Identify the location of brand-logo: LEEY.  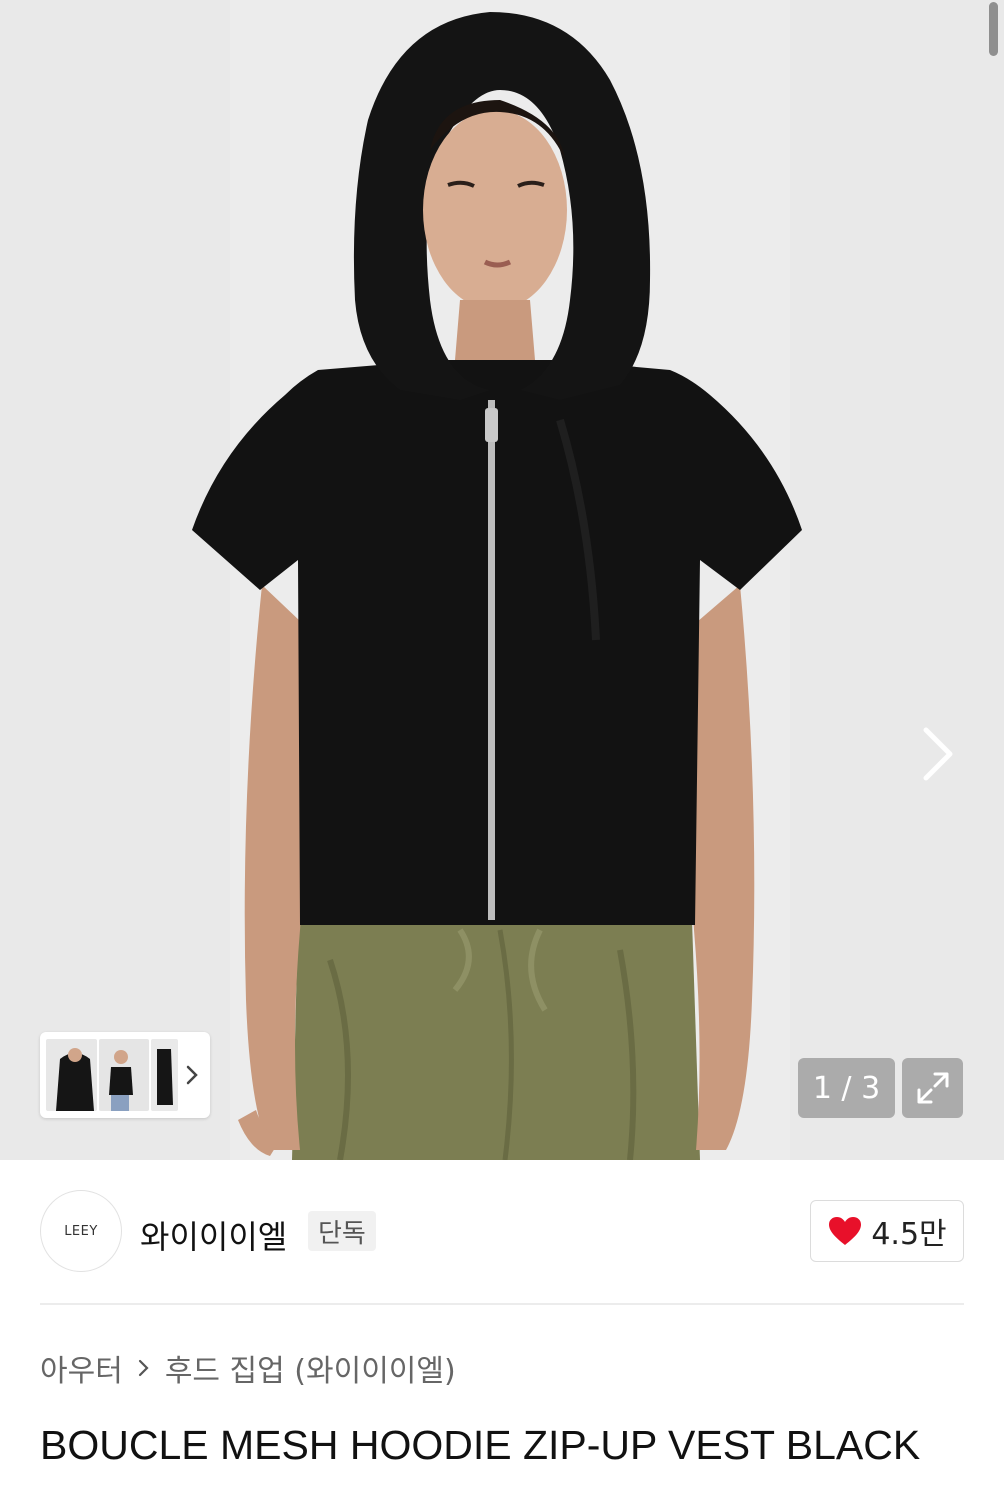
(81, 1231).